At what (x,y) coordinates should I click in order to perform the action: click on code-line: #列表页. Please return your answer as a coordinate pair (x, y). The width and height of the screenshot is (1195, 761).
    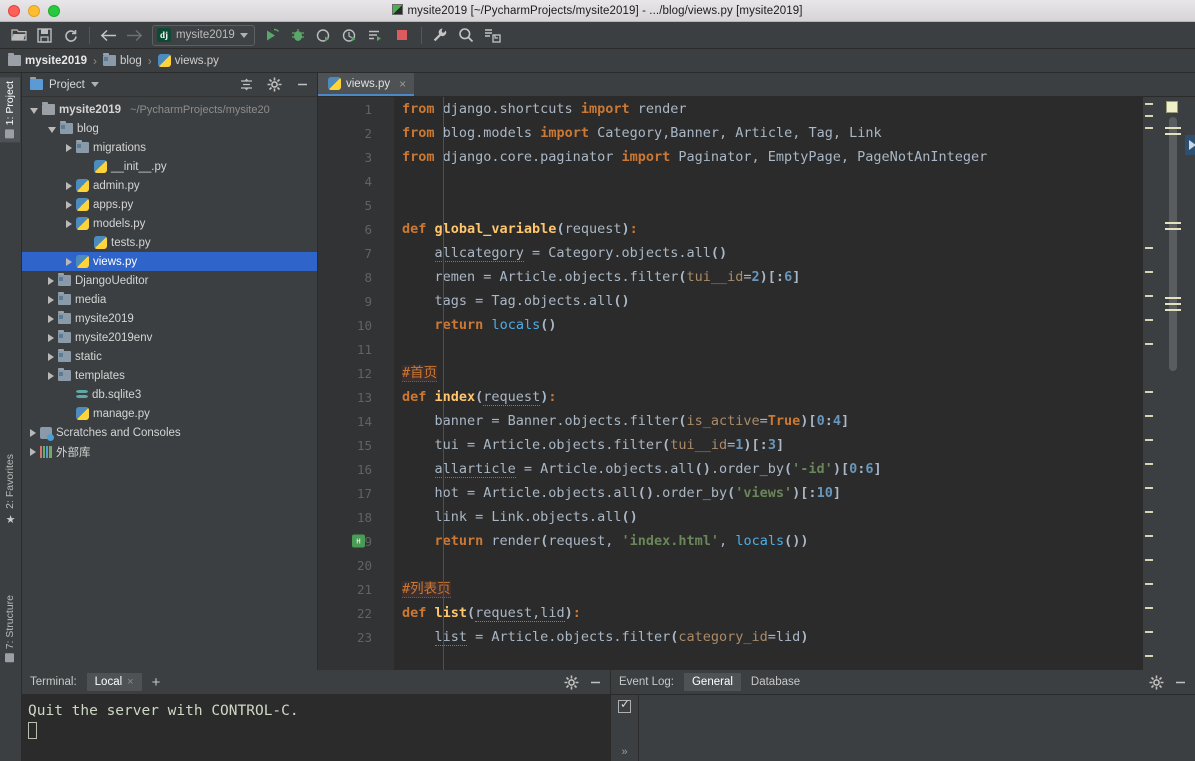
    Looking at the image, I should click on (768, 589).